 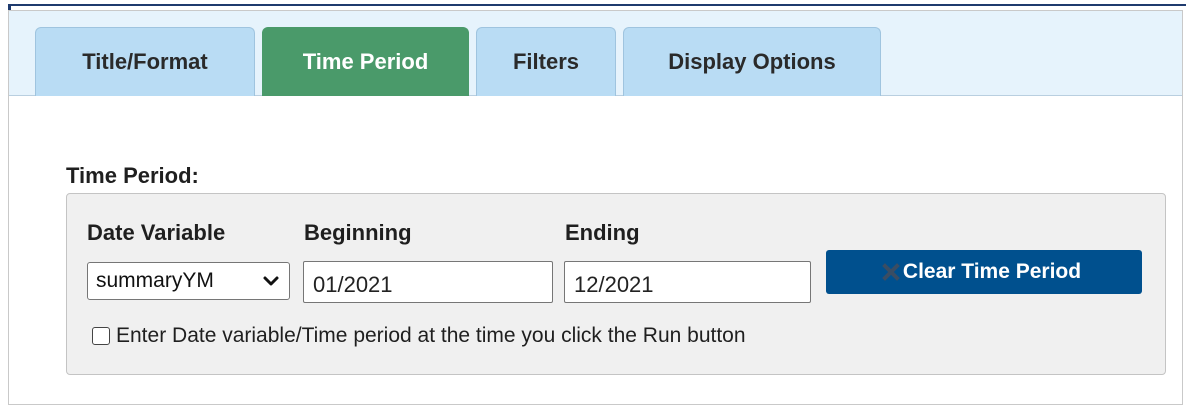 What do you see at coordinates (992, 271) in the screenshot?
I see `clear-button-label: Clear Time Period` at bounding box center [992, 271].